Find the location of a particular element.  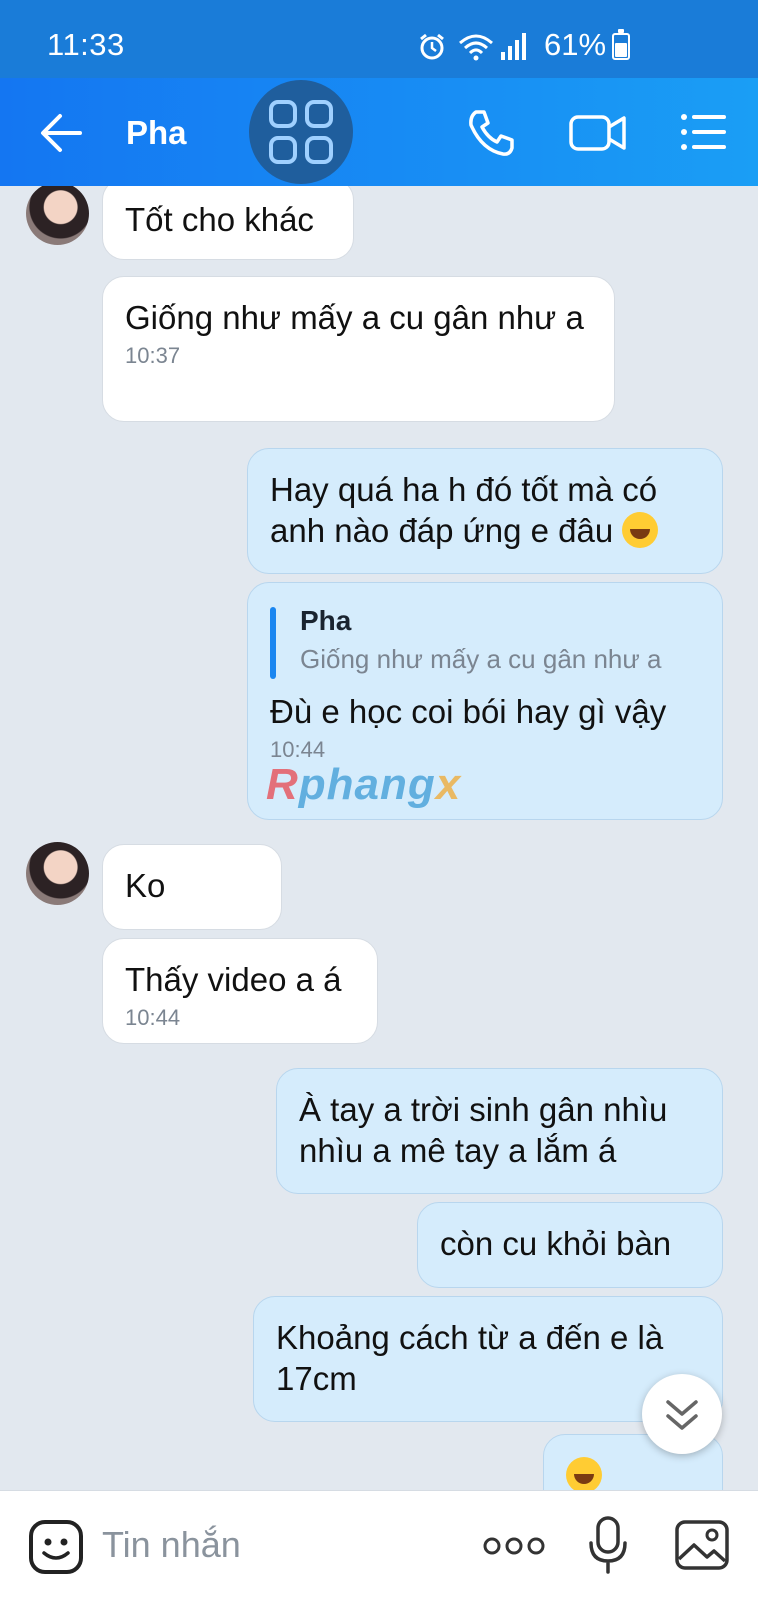

message-text: Thấy video a á is located at coordinates (233, 979).